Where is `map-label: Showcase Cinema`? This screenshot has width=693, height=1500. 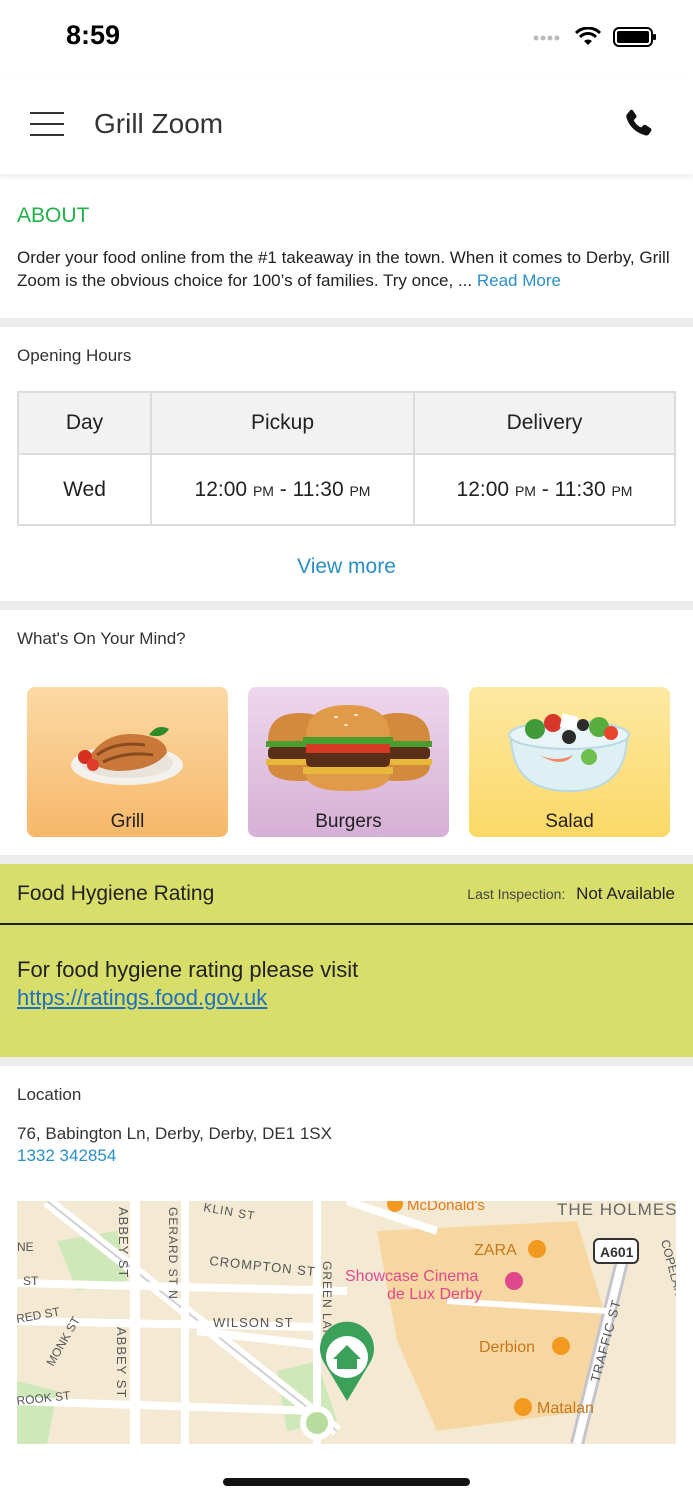 map-label: Showcase Cinema is located at coordinates (412, 1276).